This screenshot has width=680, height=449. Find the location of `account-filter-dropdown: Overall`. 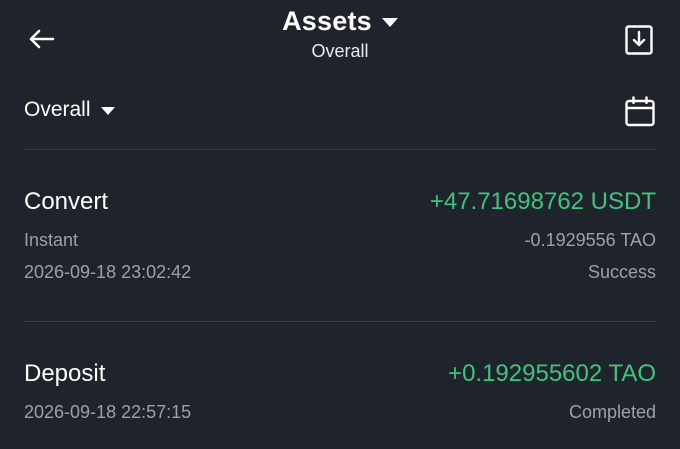

account-filter-dropdown: Overall is located at coordinates (69, 110).